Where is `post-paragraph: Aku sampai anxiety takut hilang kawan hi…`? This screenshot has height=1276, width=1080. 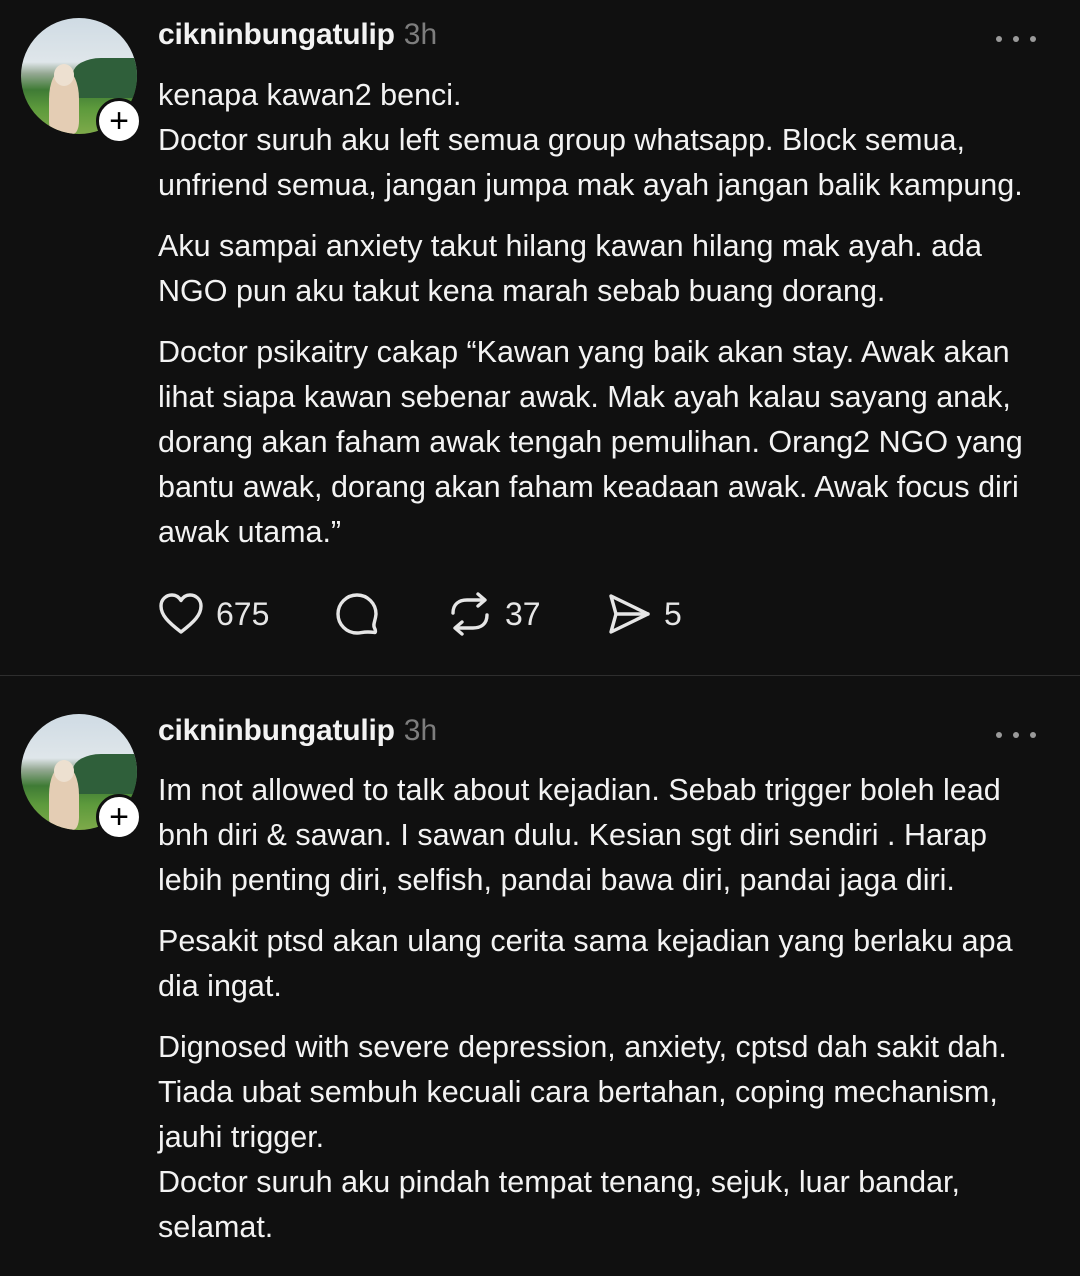 post-paragraph: Aku sampai anxiety takut hilang kawan hi… is located at coordinates (574, 268).